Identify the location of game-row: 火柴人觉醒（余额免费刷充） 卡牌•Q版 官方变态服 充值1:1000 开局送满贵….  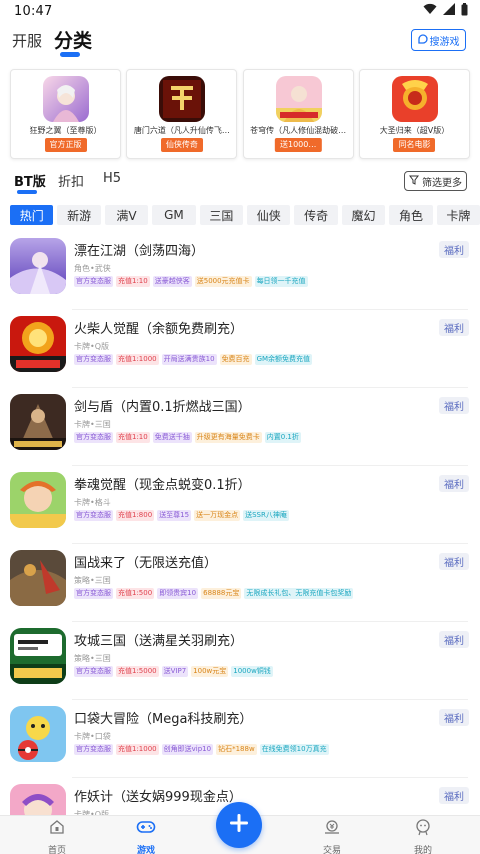
(240, 349).